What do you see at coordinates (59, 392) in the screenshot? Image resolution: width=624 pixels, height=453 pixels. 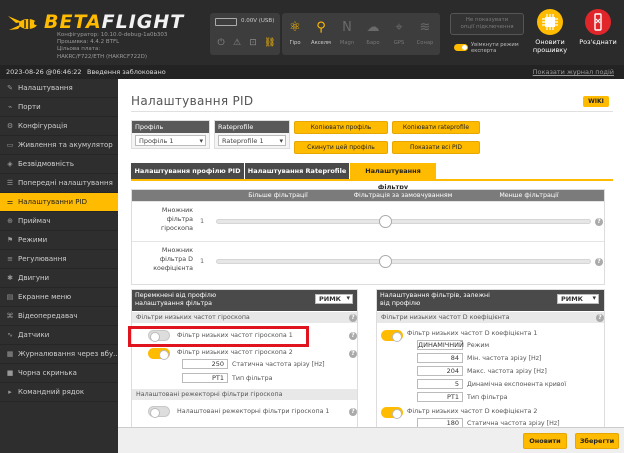 I see `sidebar-item-cli: ▸ Командний рядок` at bounding box center [59, 392].